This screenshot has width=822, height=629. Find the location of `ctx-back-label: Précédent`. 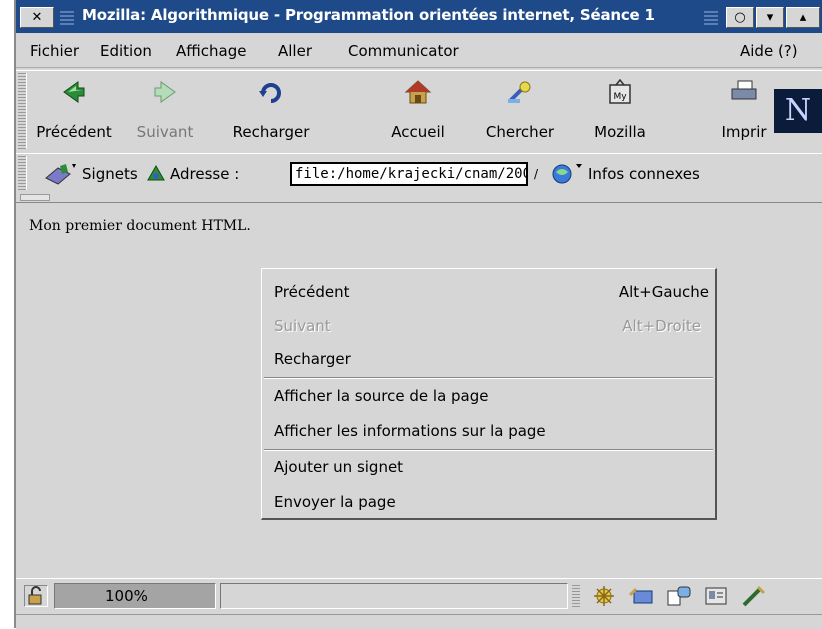

ctx-back-label: Précédent is located at coordinates (312, 292).